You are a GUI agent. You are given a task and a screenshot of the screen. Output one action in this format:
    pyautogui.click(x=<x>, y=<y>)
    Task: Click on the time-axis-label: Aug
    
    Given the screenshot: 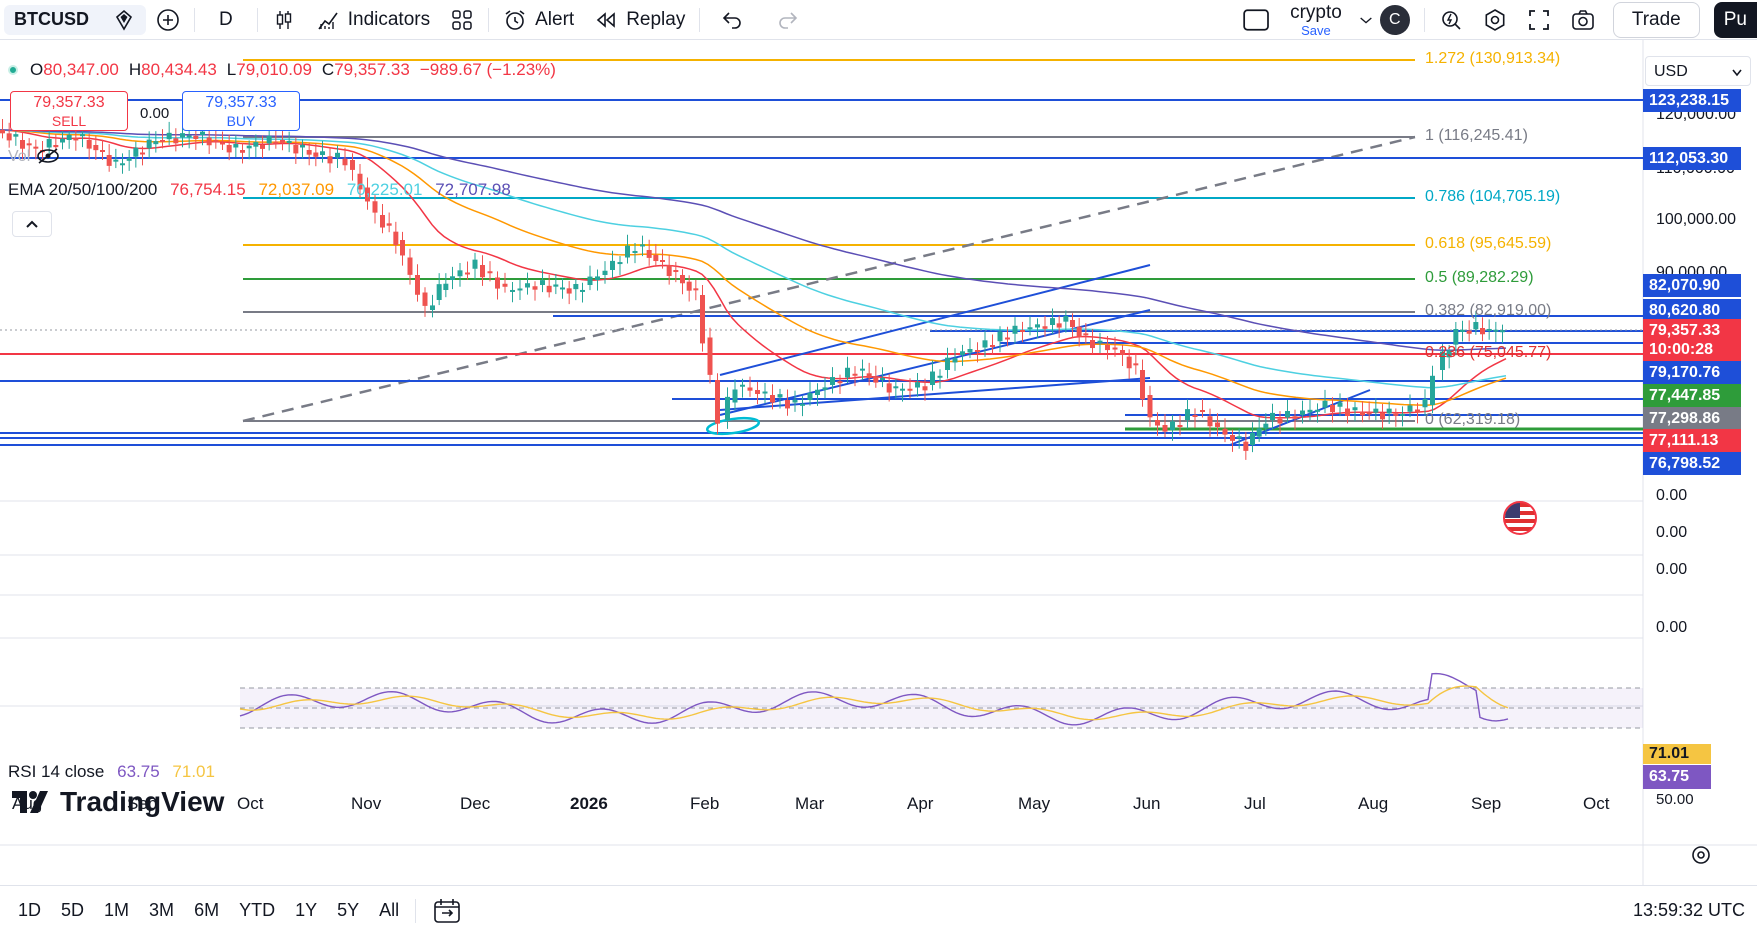 What is the action you would take?
    pyautogui.click(x=1373, y=803)
    